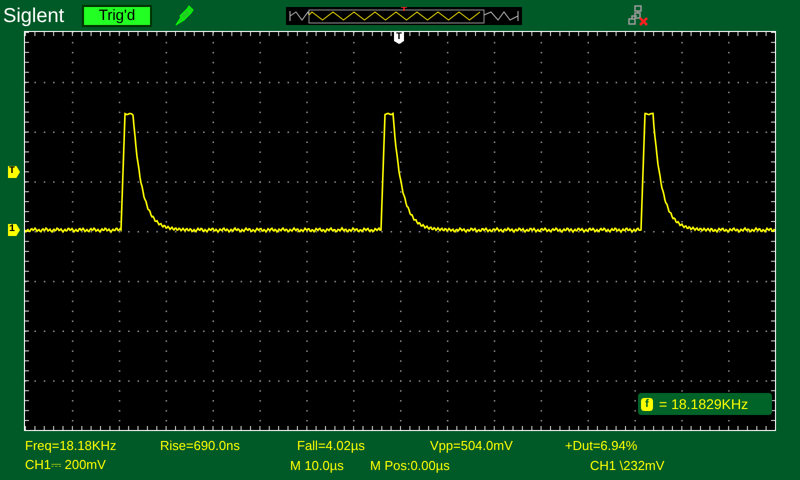 The image size is (800, 480). What do you see at coordinates (200, 445) in the screenshot?
I see `measurement-readout: Rise=690.0ns` at bounding box center [200, 445].